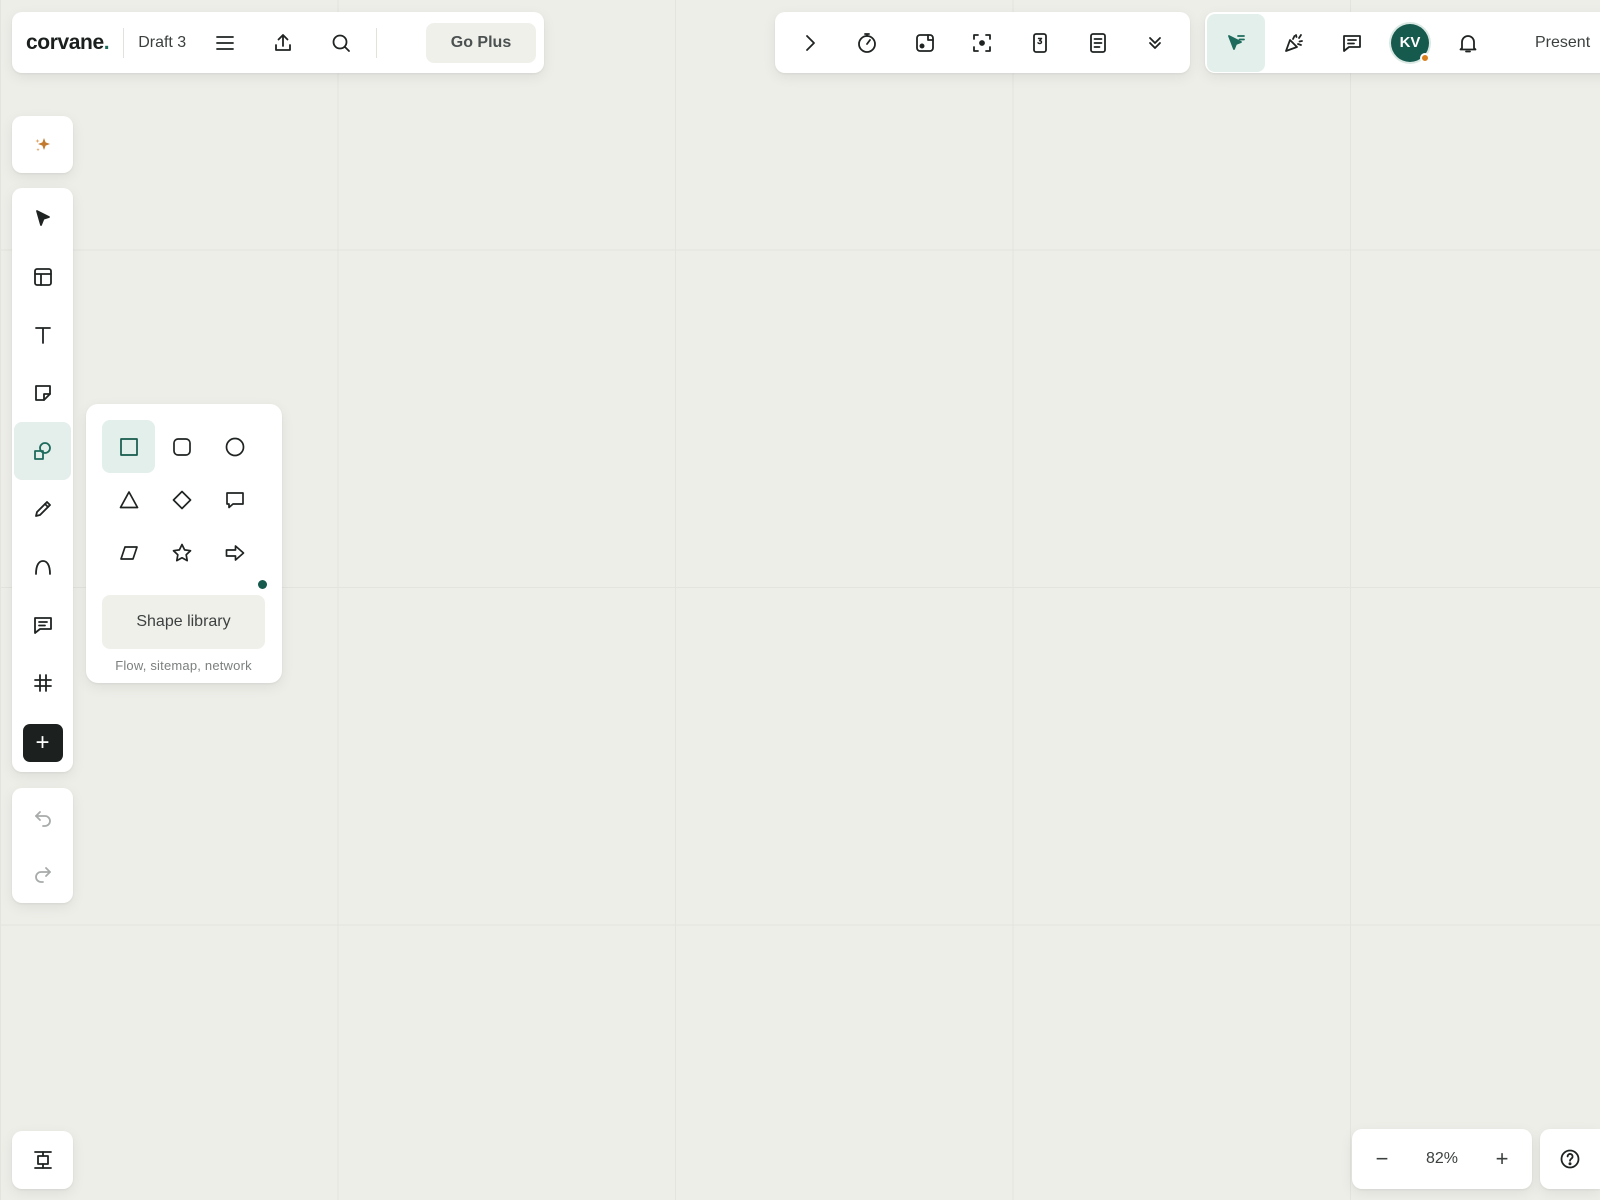  I want to click on sparkles-icon, so click(42, 144).